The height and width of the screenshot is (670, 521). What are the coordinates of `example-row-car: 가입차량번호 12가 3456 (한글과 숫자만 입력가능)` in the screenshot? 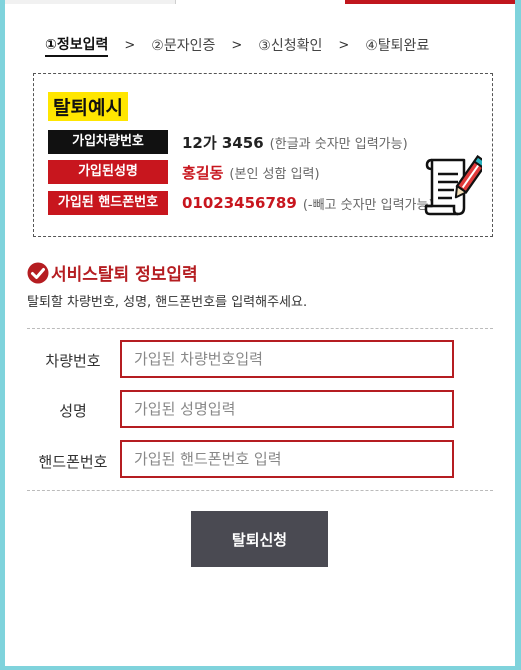 It's located at (228, 142).